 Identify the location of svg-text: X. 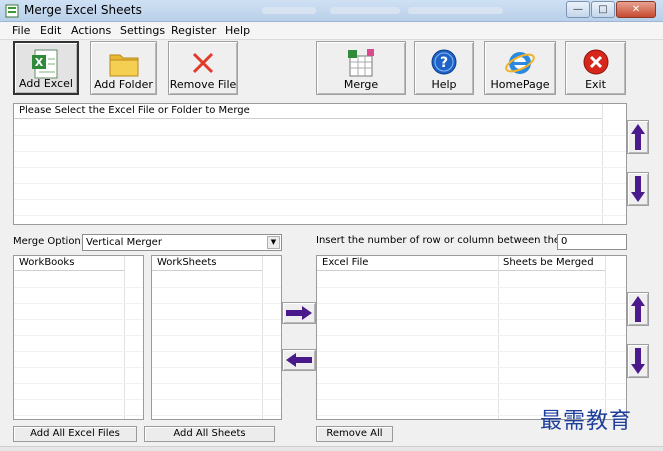
(39, 62).